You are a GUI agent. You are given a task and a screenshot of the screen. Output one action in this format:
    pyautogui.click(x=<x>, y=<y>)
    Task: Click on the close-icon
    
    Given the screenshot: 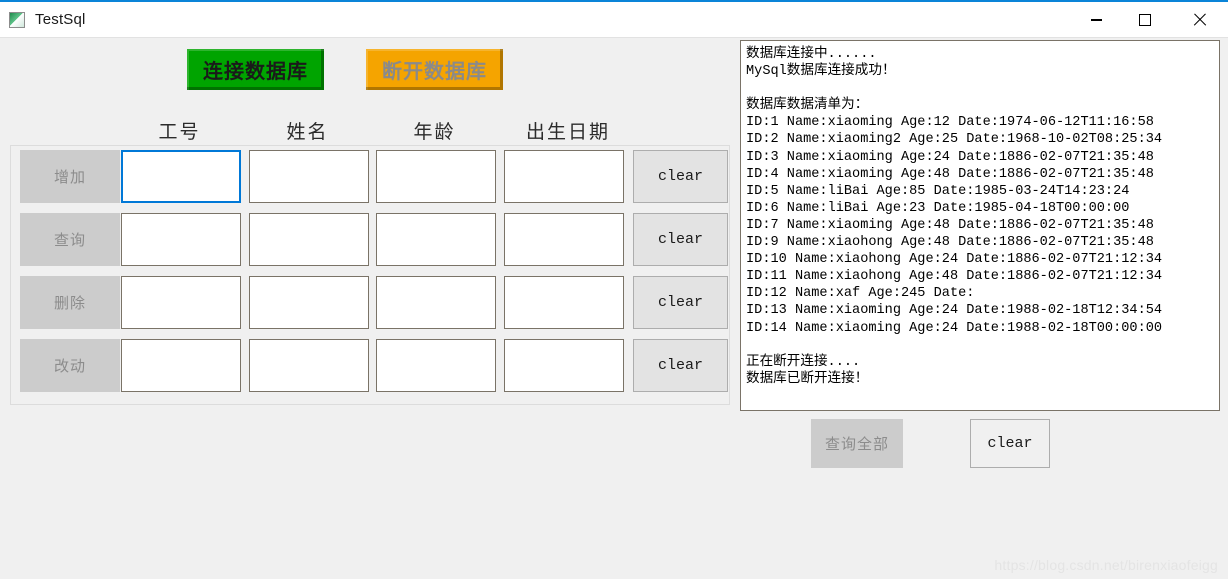 What is the action you would take?
    pyautogui.click(x=1199, y=20)
    